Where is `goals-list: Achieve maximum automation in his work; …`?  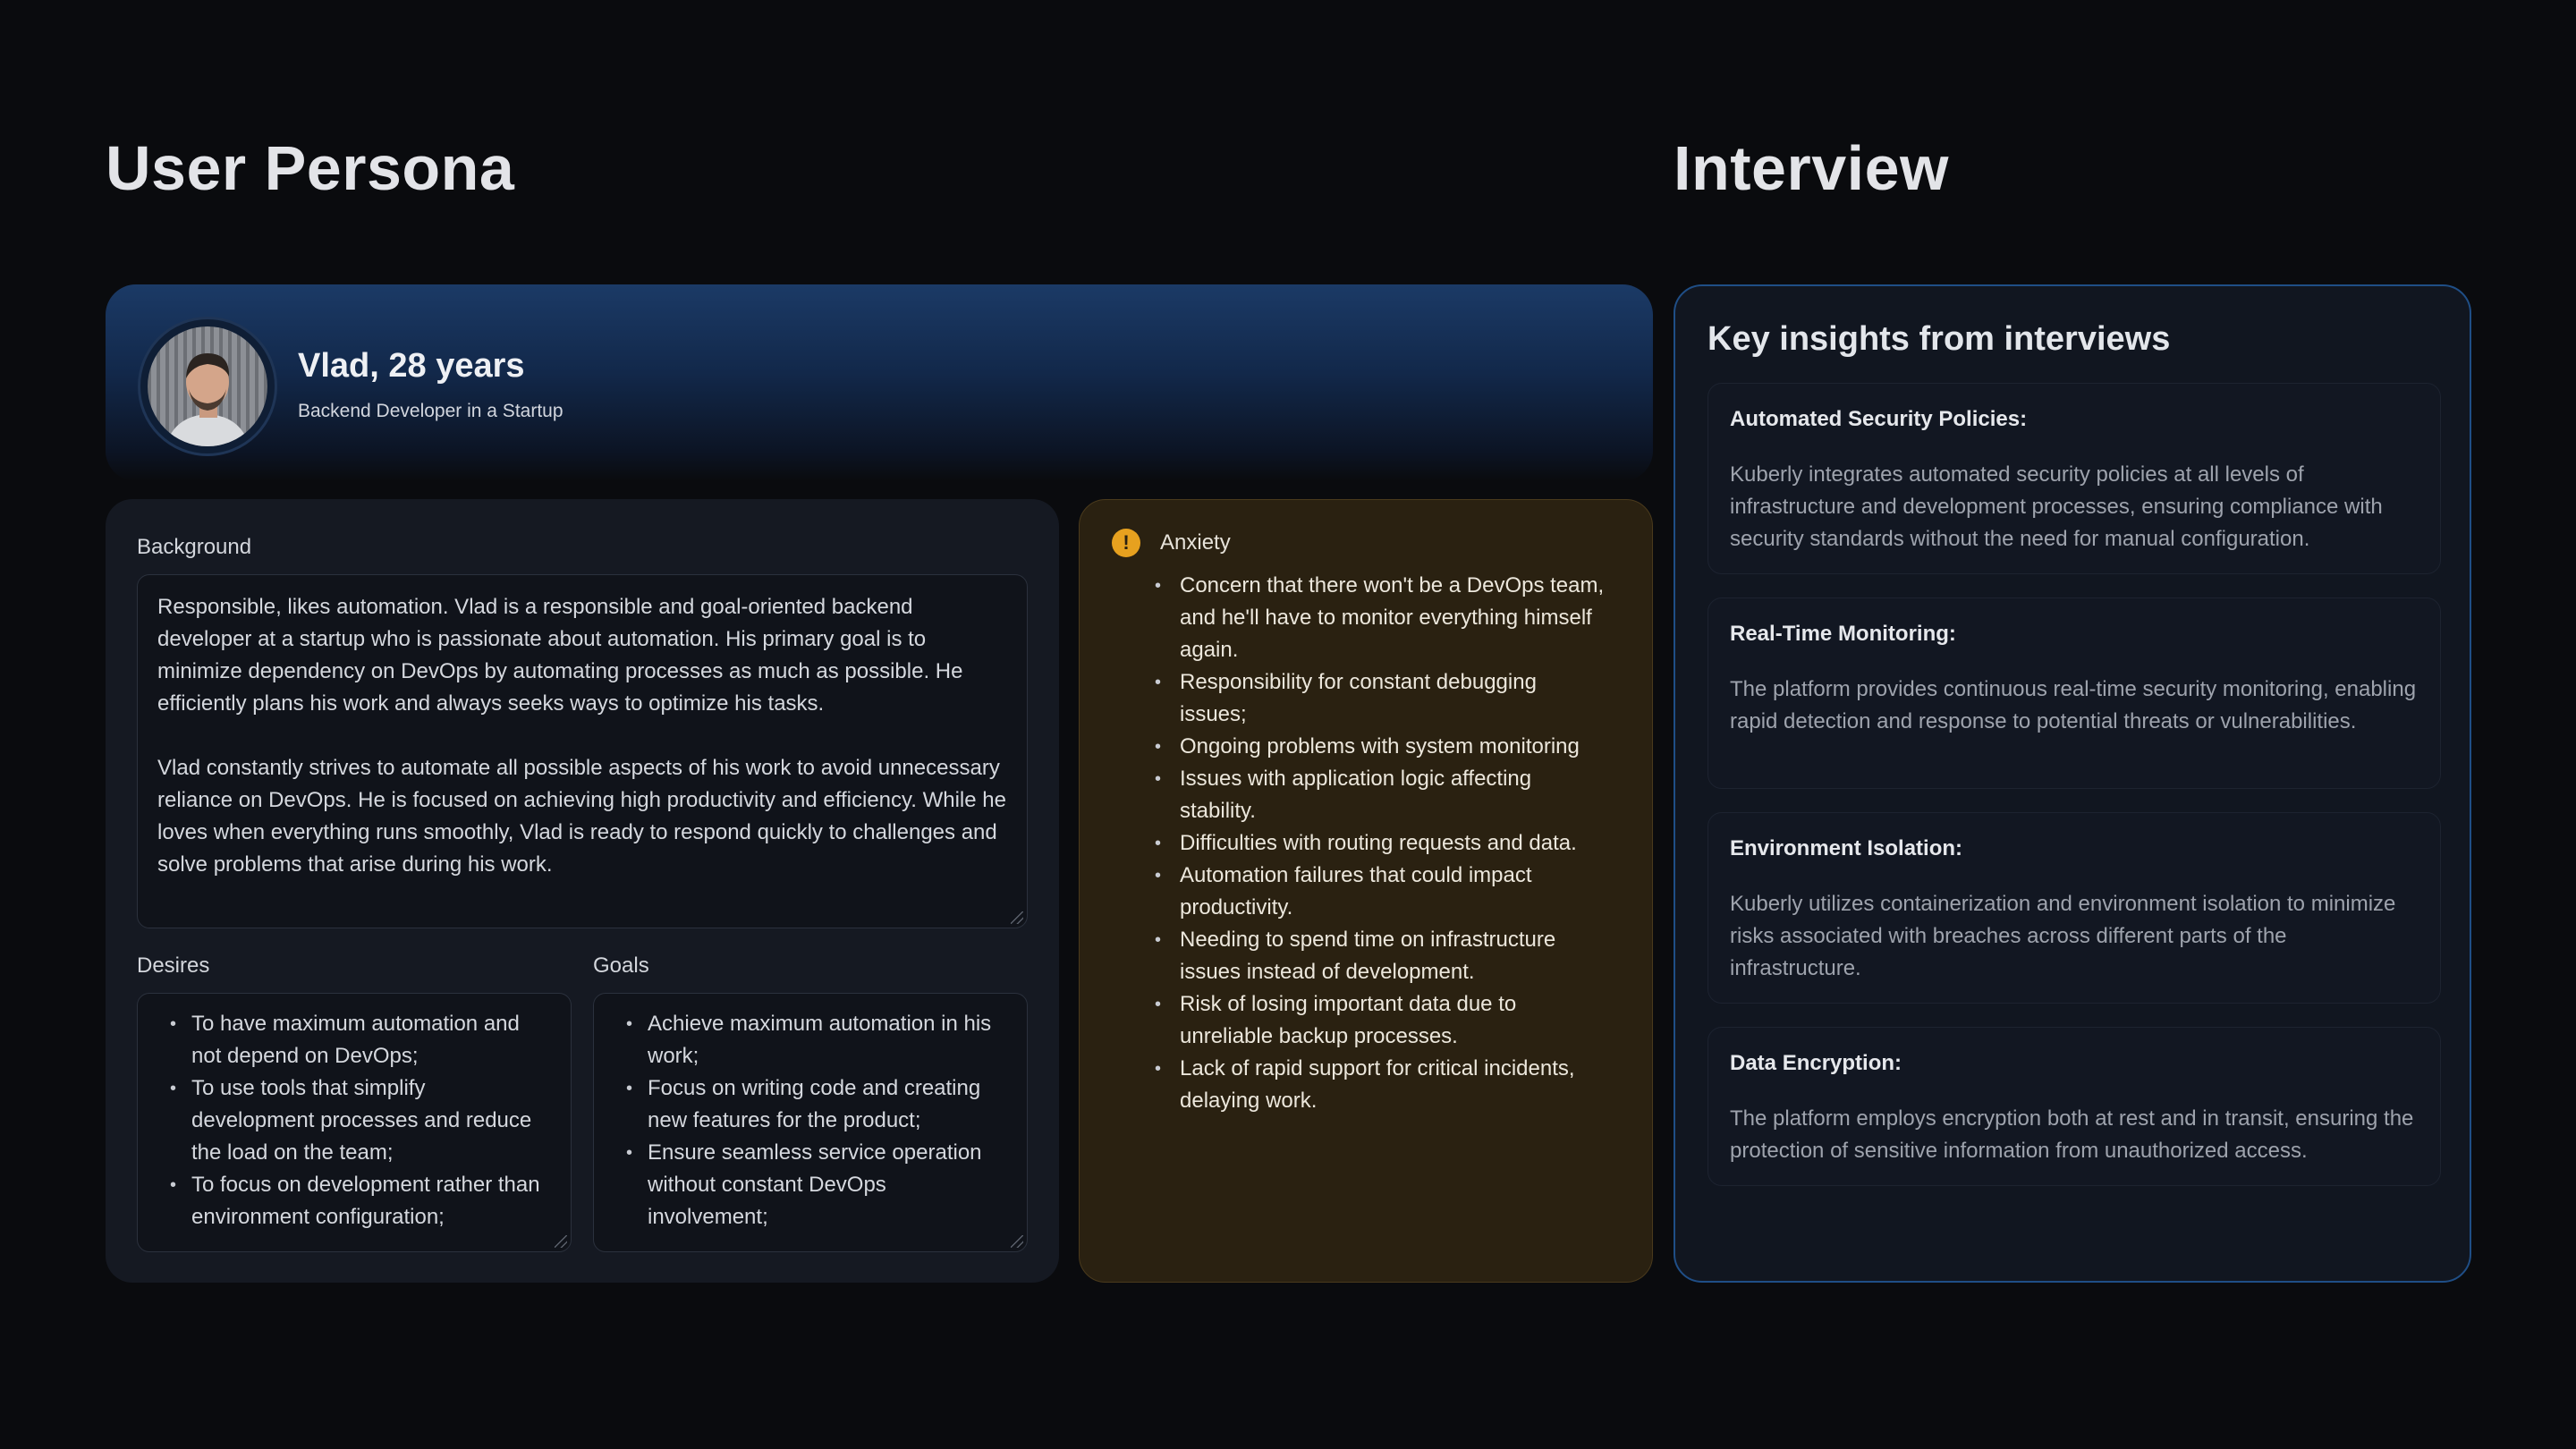
goals-list: Achieve maximum automation in his work; … is located at coordinates (810, 1120).